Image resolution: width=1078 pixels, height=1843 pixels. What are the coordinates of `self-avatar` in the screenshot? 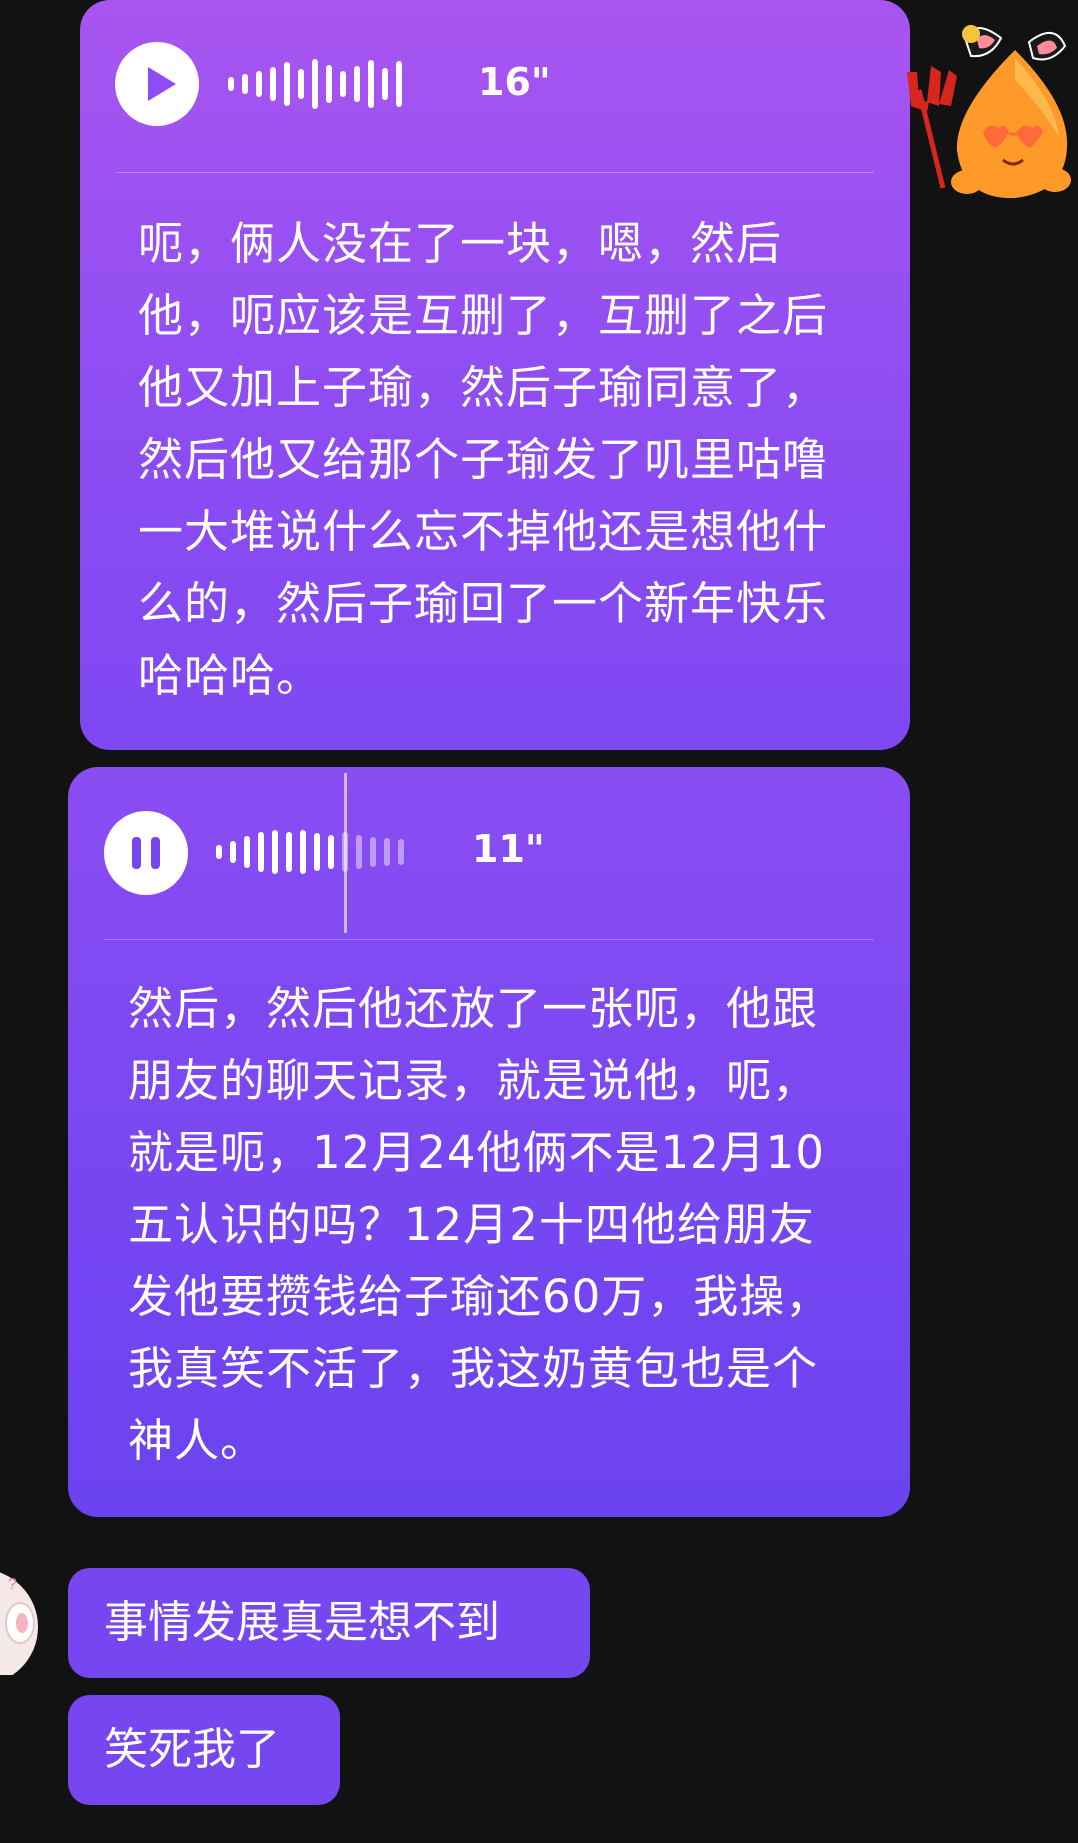 It's located at (990, 105).